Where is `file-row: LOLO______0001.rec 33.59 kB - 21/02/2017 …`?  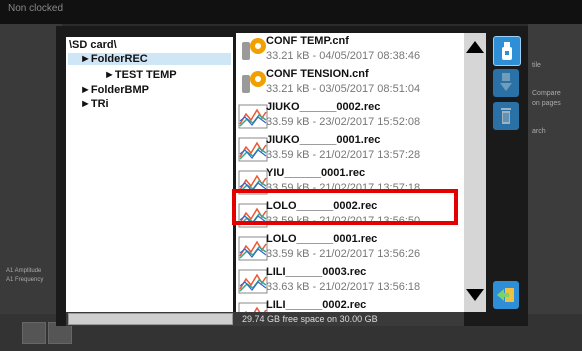 file-row: LOLO______0001.rec 33.59 kB - 21/02/2017 … is located at coordinates (350, 247).